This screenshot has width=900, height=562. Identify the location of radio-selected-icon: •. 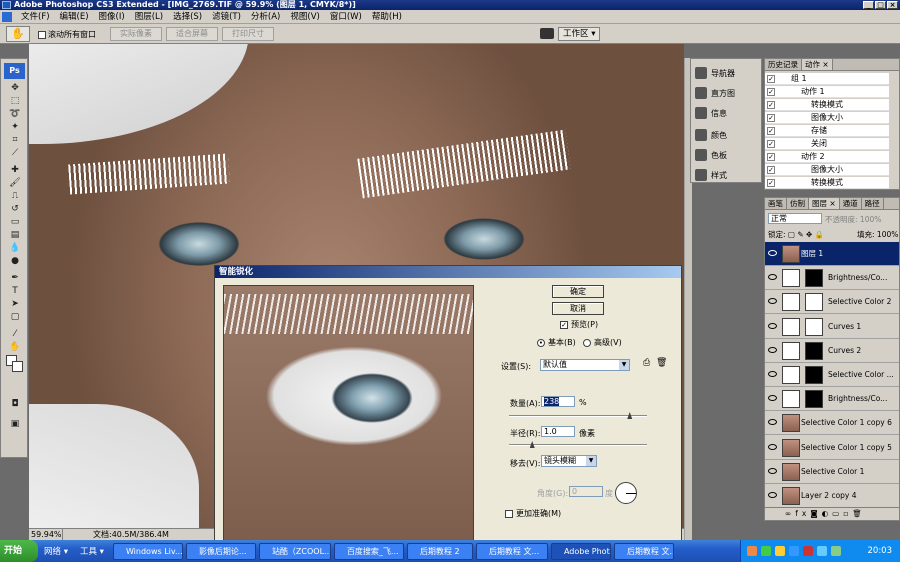
(541, 342).